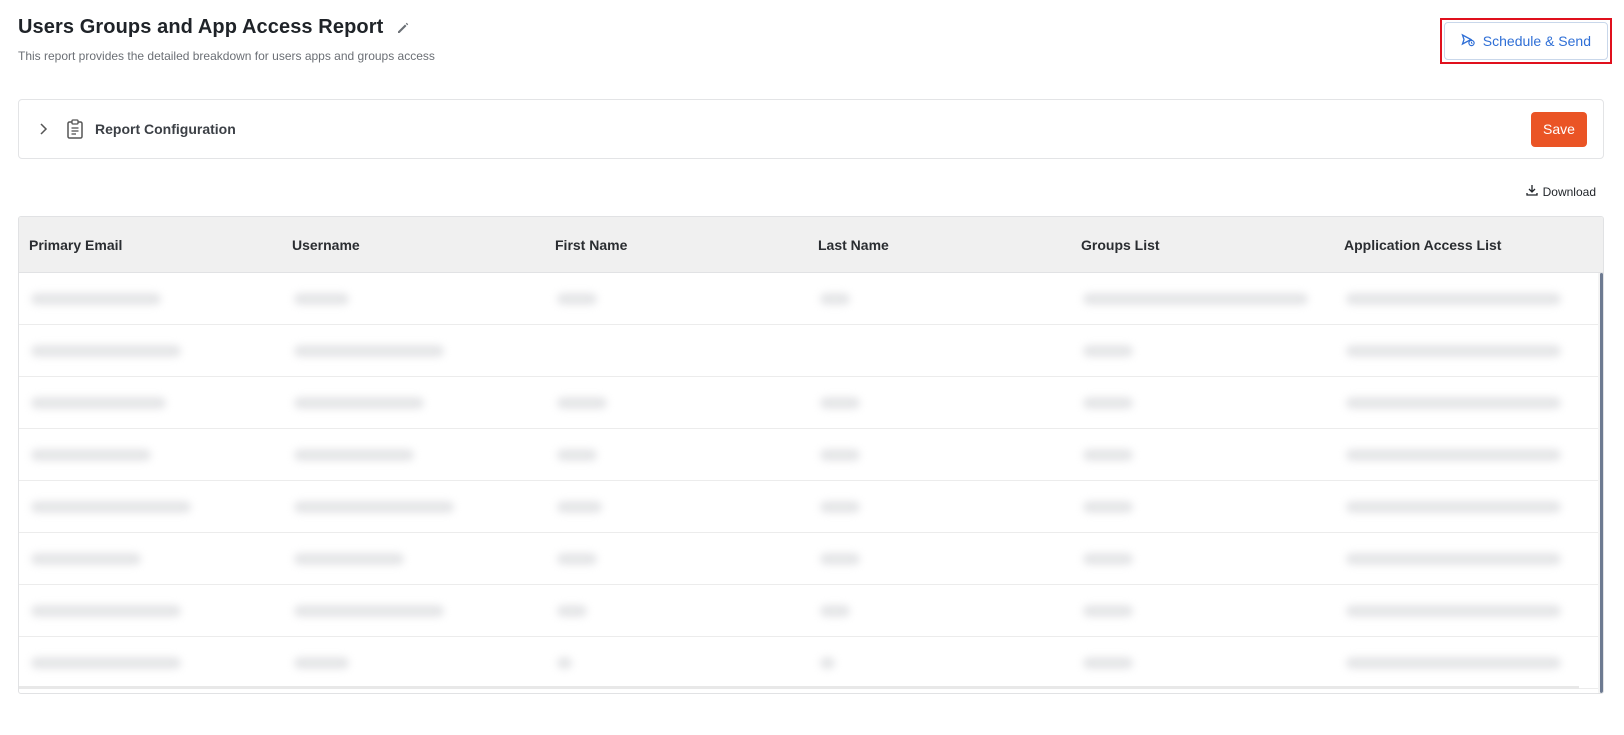 The height and width of the screenshot is (735, 1624). What do you see at coordinates (201, 27) in the screenshot?
I see `page-title: Users Groups and App Access Report` at bounding box center [201, 27].